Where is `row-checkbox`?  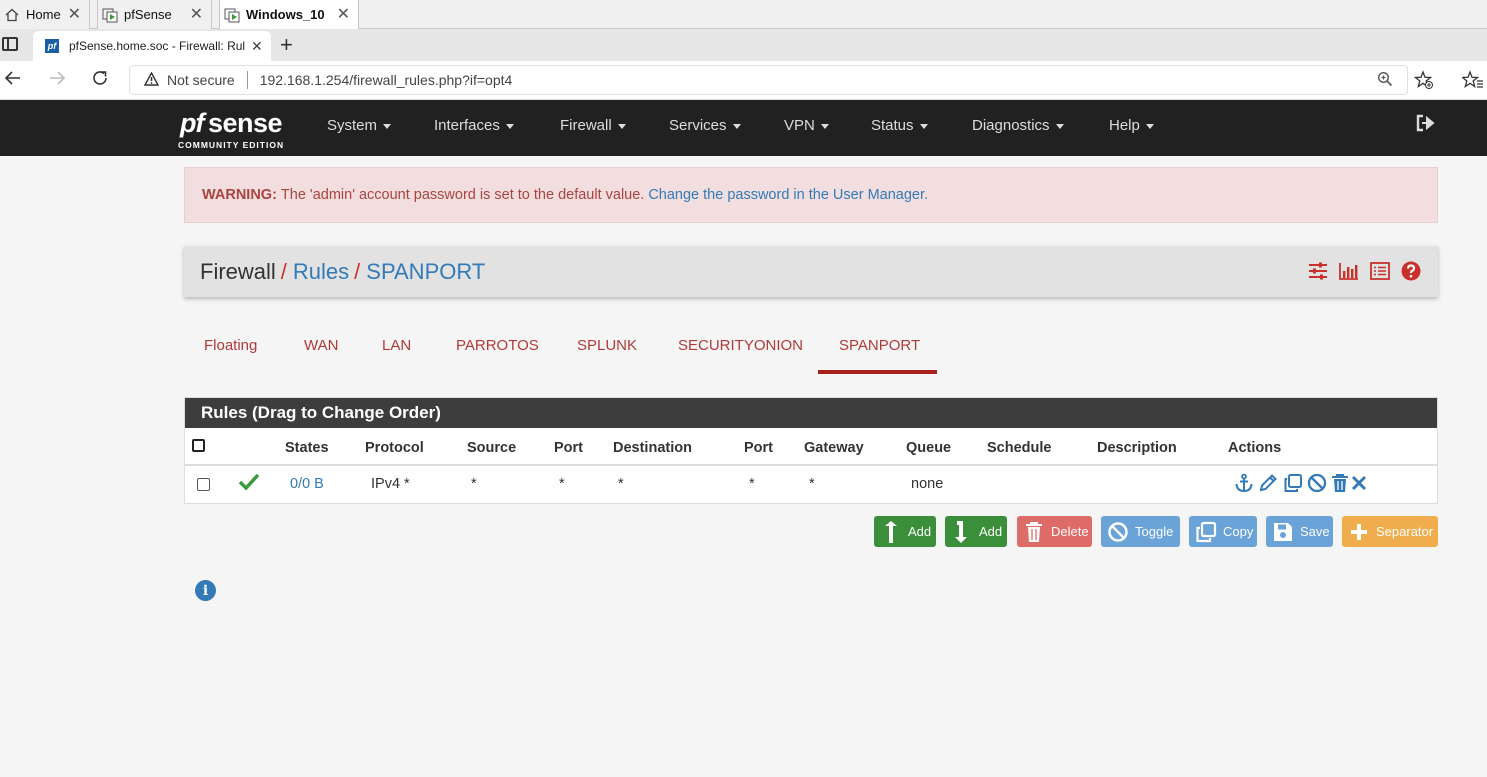 row-checkbox is located at coordinates (203, 484).